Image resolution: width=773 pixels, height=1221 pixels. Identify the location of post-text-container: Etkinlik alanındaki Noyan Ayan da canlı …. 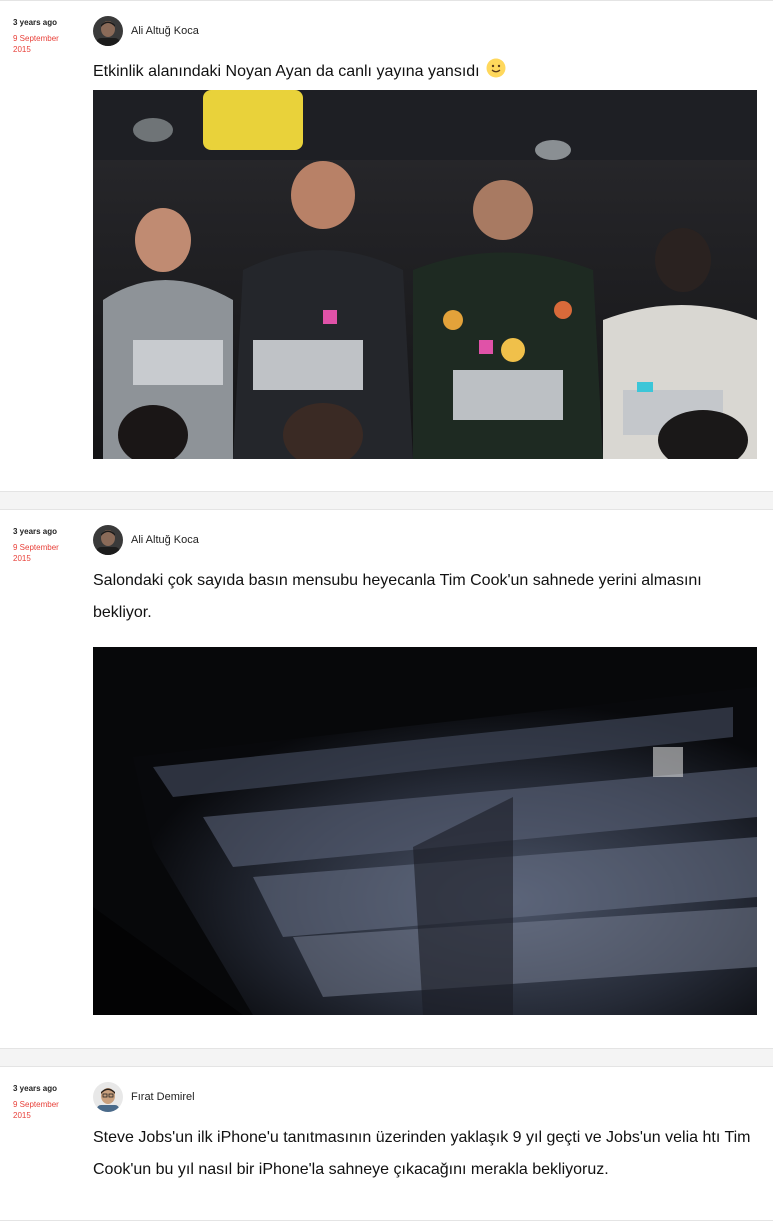
(425, 72).